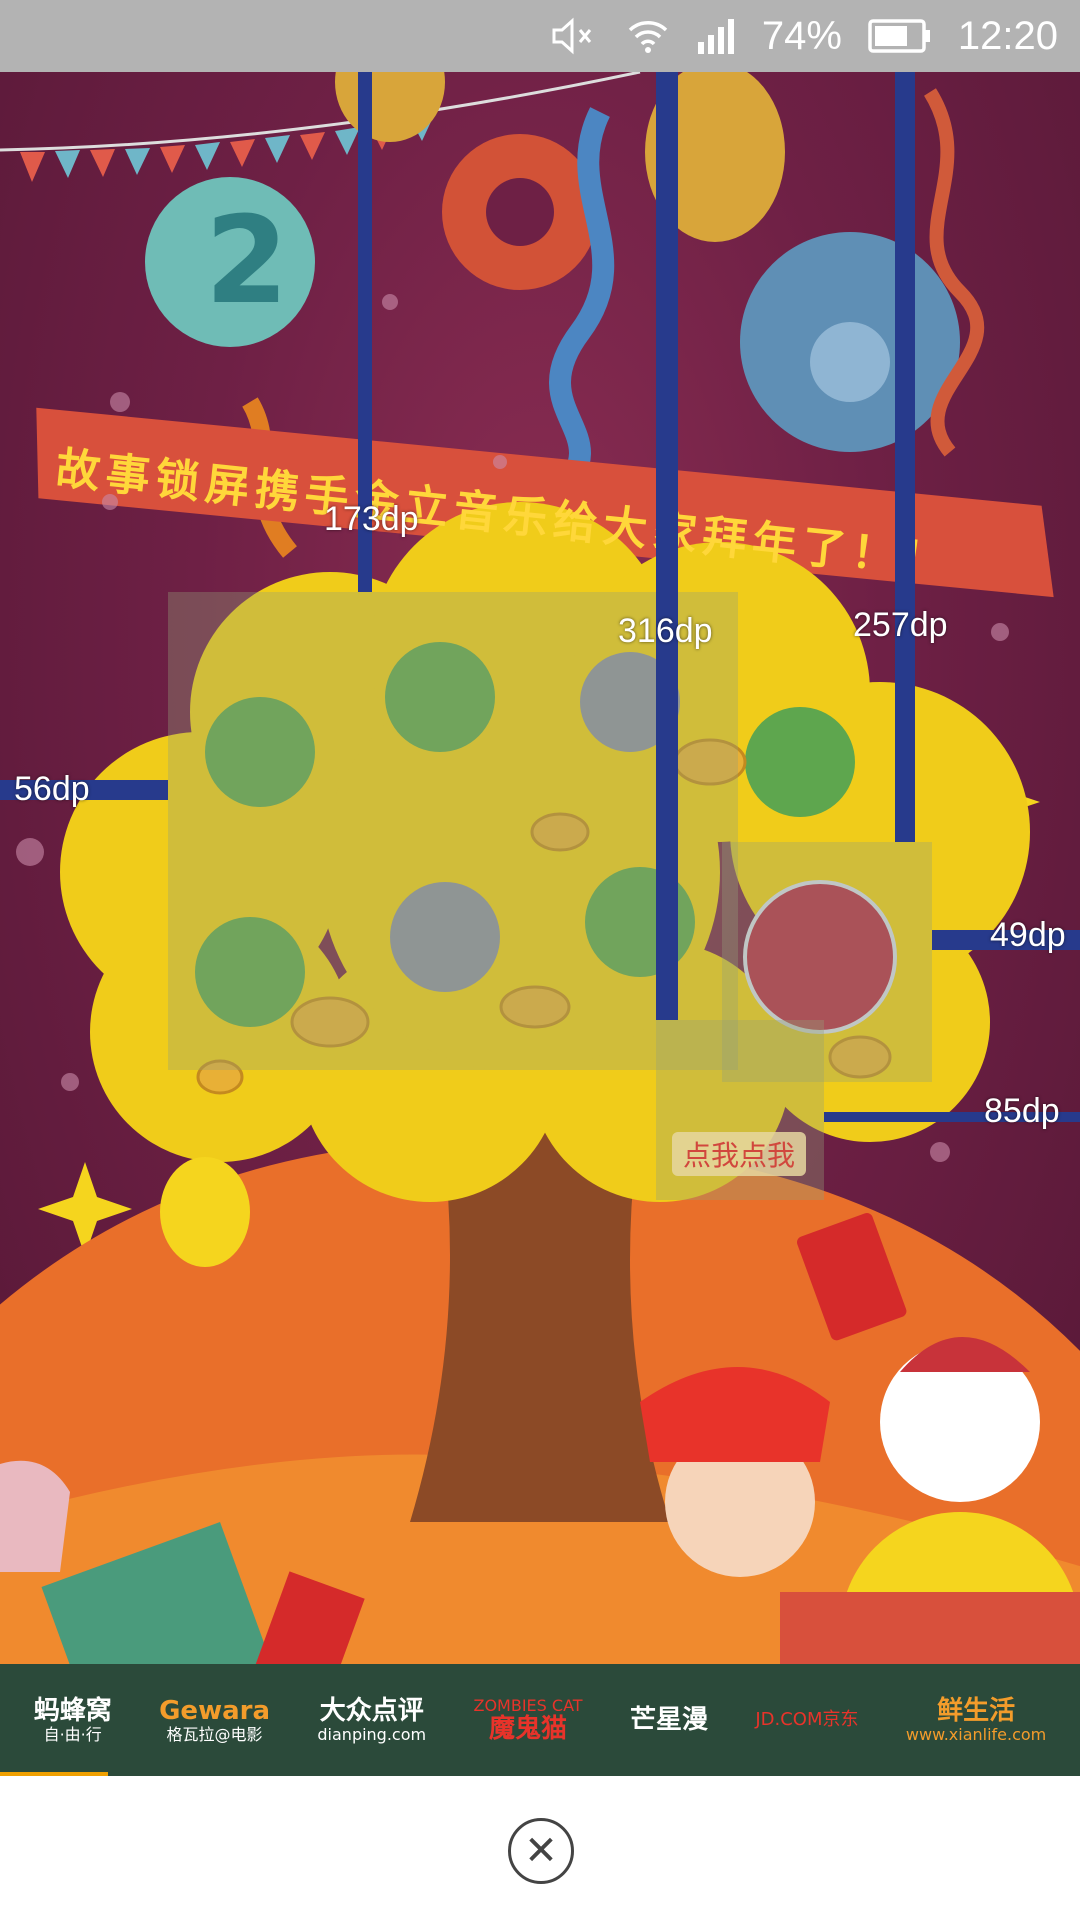  I want to click on partner-mafengwo: 蚂蜂窝 自·由·行, so click(73, 1720).